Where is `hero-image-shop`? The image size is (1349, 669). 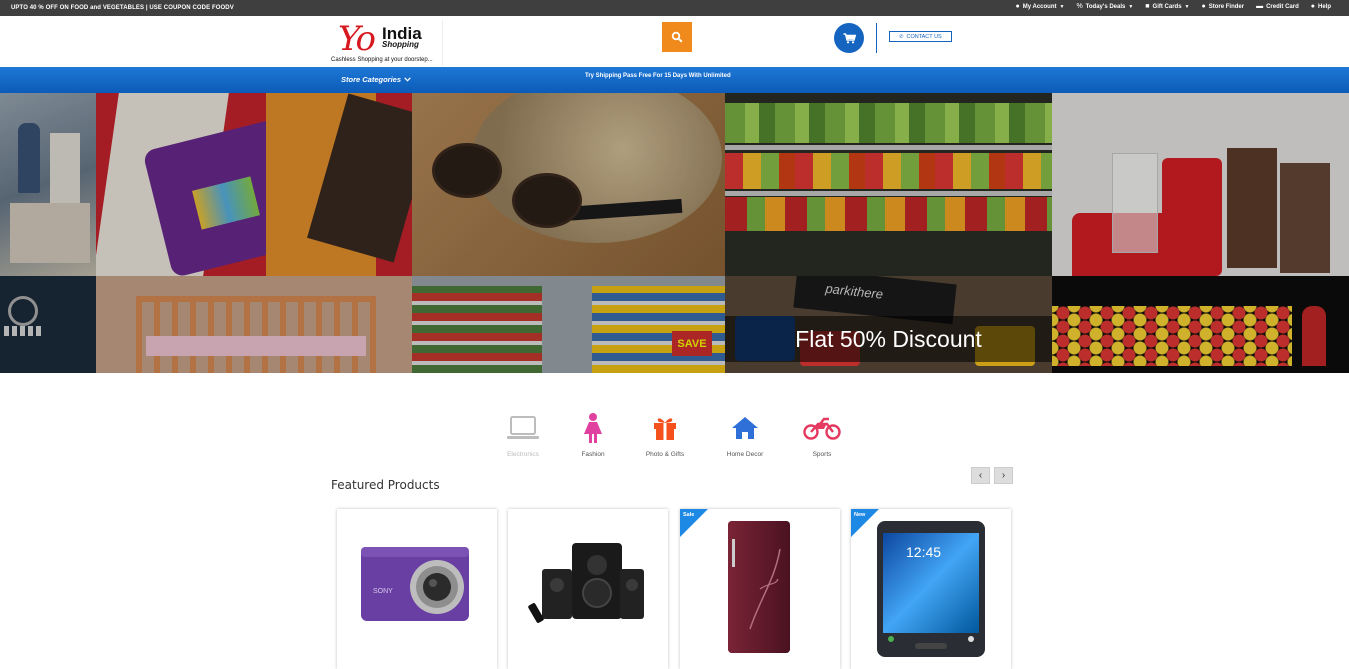
hero-image-shop is located at coordinates (48, 184).